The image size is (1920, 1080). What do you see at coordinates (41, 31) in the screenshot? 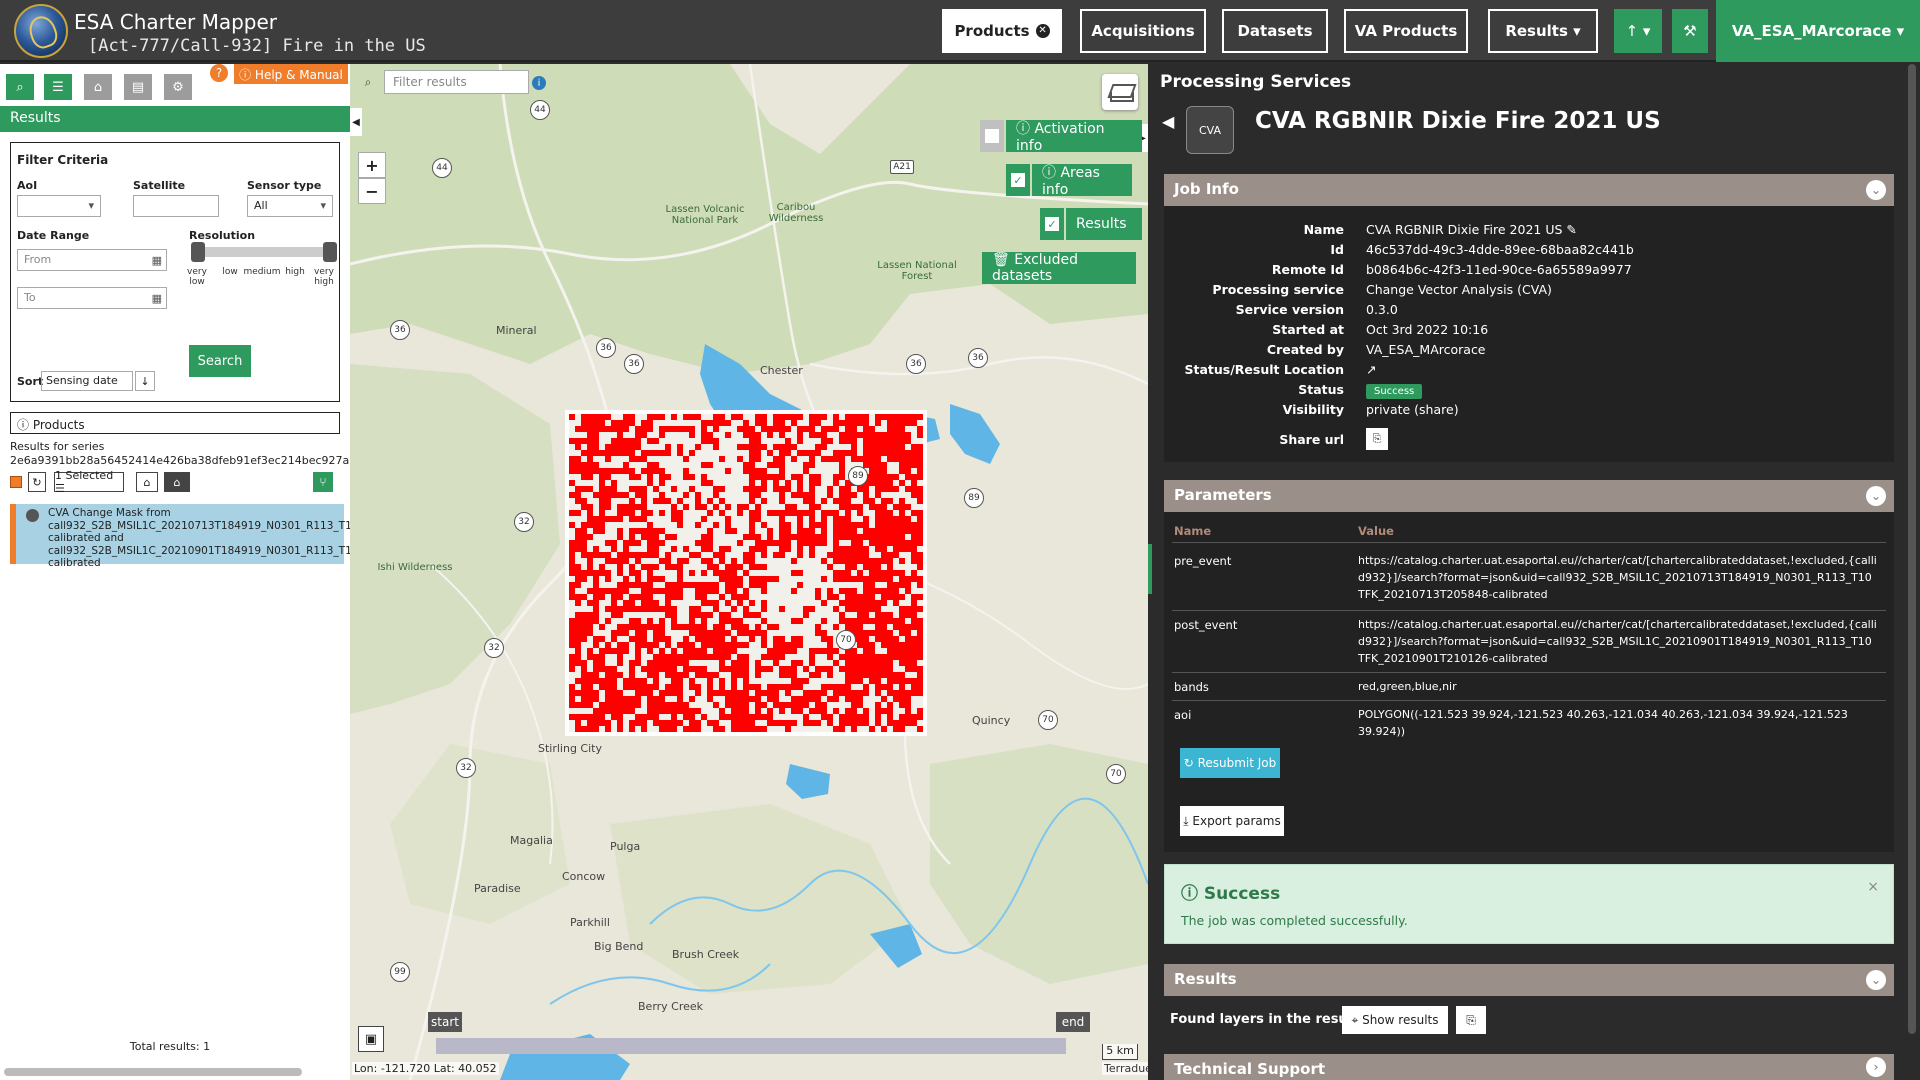
I see `esa-charter-logo` at bounding box center [41, 31].